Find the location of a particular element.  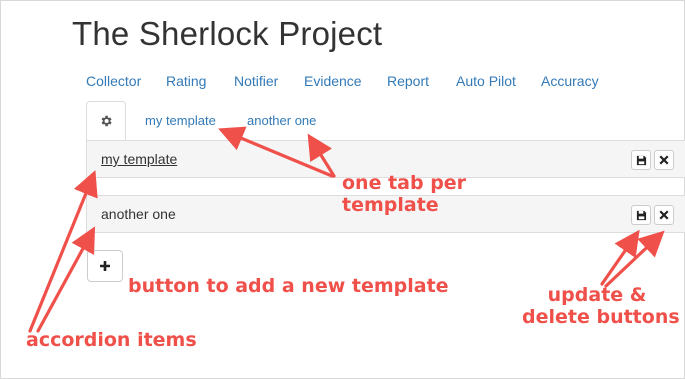

nav-item-auto-pilot: Auto Pilot is located at coordinates (486, 81).